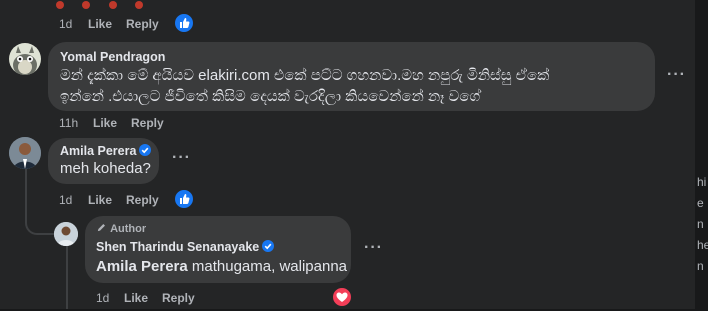 This screenshot has width=708, height=311. What do you see at coordinates (25, 153) in the screenshot?
I see `avatar-amila` at bounding box center [25, 153].